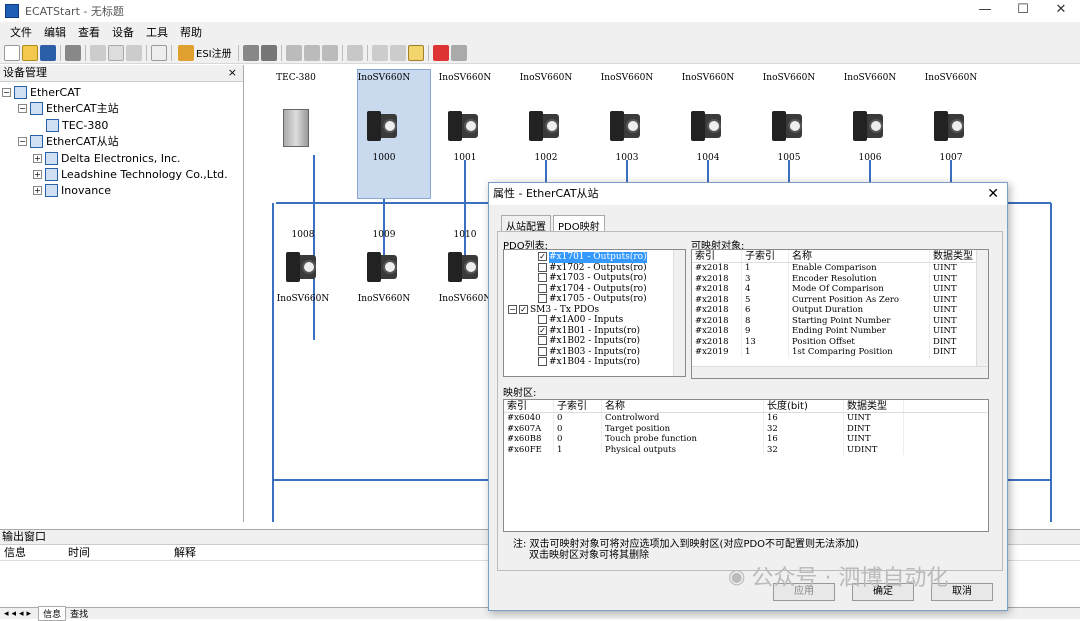 Image resolution: width=1080 pixels, height=621 pixels. Describe the element at coordinates (840, 299) in the screenshot. I see `table-row: #x2018 5 Current Position As Zero UINT` at that location.